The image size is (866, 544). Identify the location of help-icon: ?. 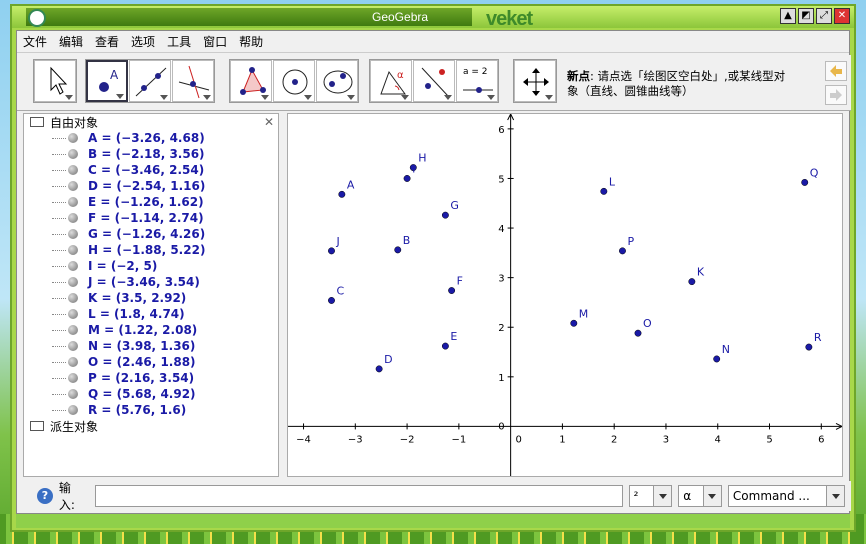
(45, 496).